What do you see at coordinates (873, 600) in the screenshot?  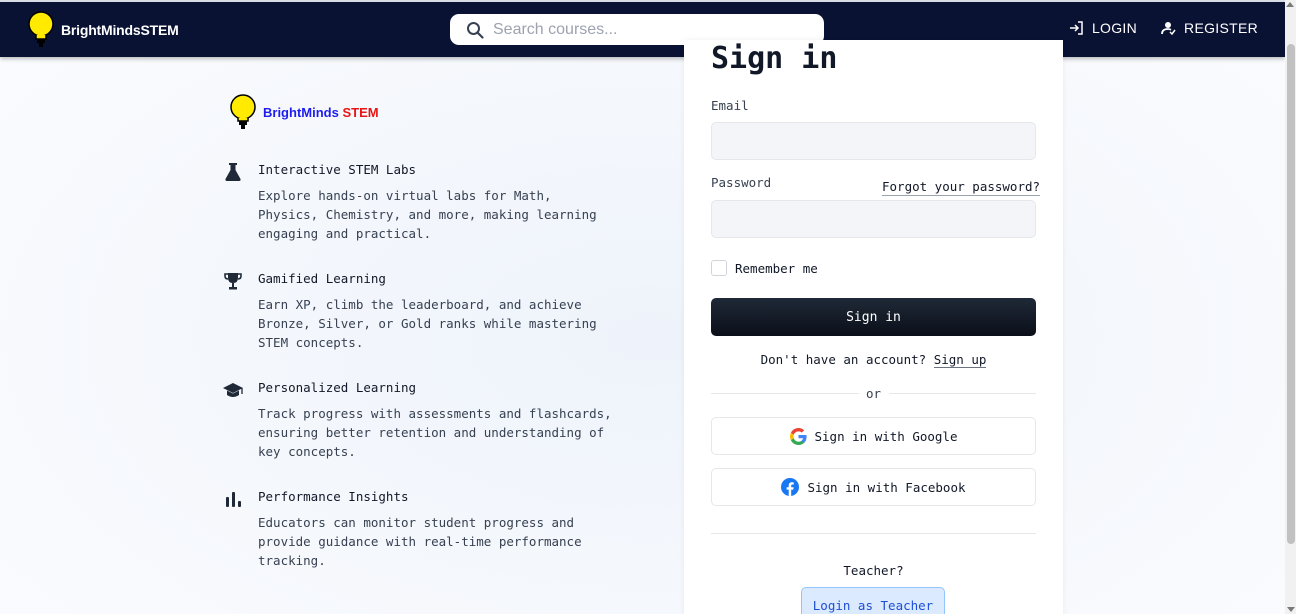 I see `teacher-login-button: Login as Teacher` at bounding box center [873, 600].